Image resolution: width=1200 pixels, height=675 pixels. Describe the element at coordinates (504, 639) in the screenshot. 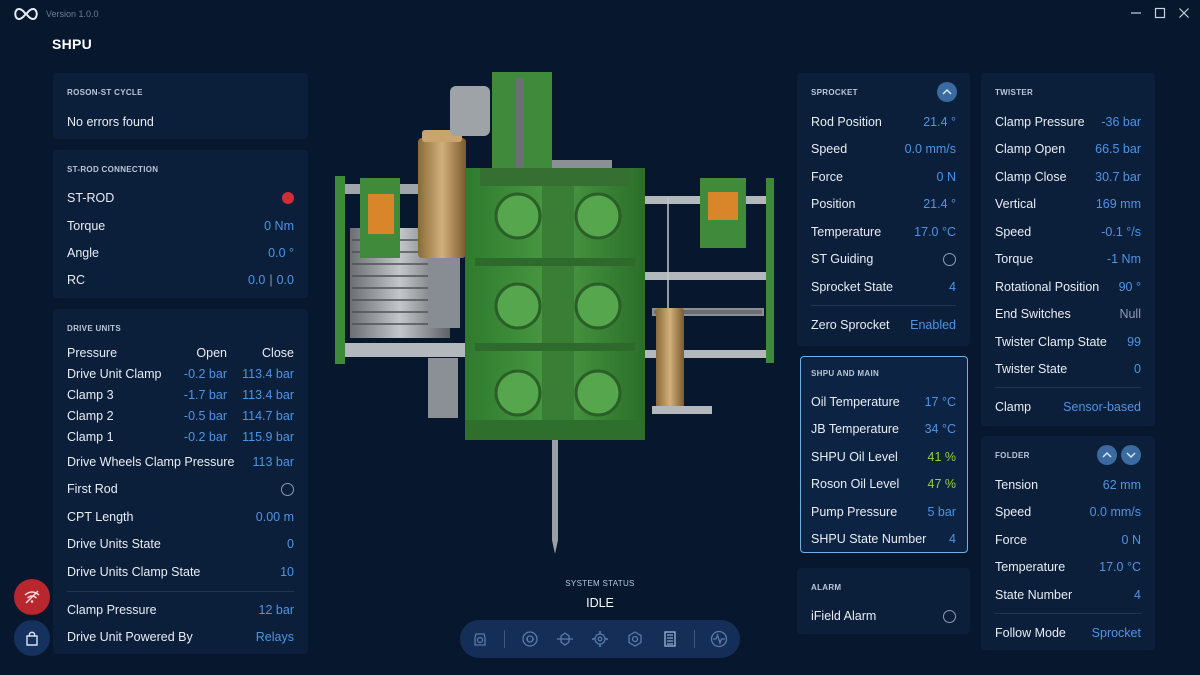

I see `toolbar-divider` at that location.